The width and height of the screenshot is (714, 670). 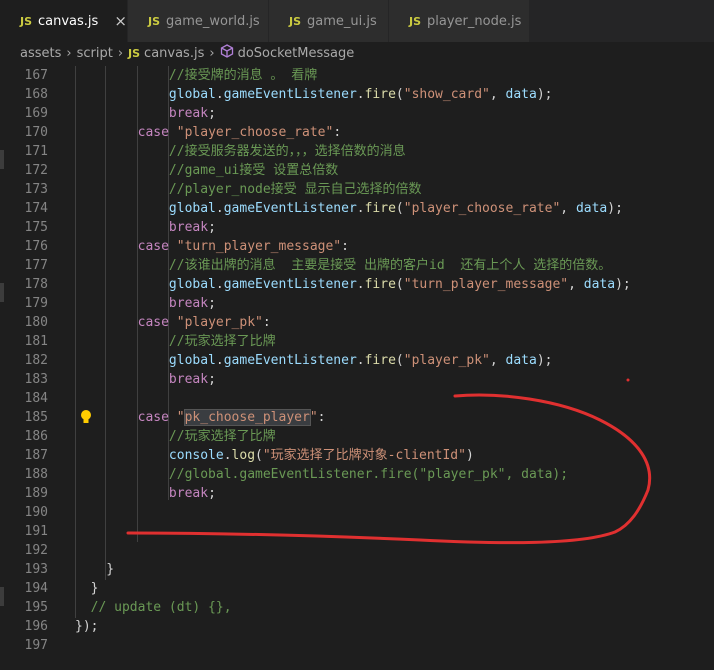 I want to click on code-line: 176 case "turn_player_message":, so click(x=357, y=246).